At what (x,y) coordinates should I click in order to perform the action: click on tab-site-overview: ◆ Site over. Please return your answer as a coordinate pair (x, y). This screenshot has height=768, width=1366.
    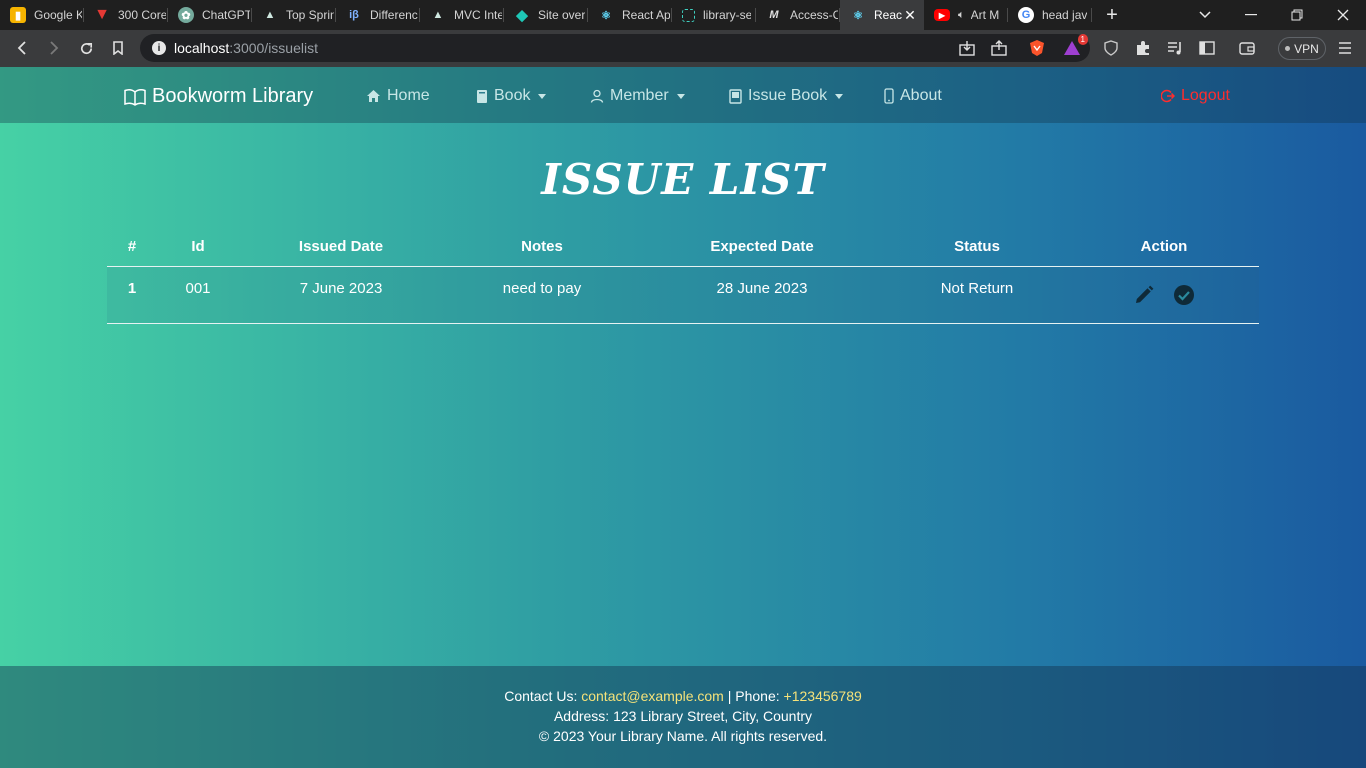
    Looking at the image, I should click on (546, 15).